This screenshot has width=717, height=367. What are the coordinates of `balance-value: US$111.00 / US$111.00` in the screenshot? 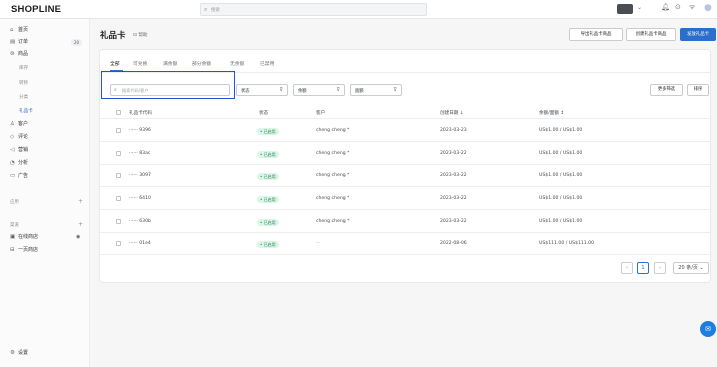 It's located at (567, 243).